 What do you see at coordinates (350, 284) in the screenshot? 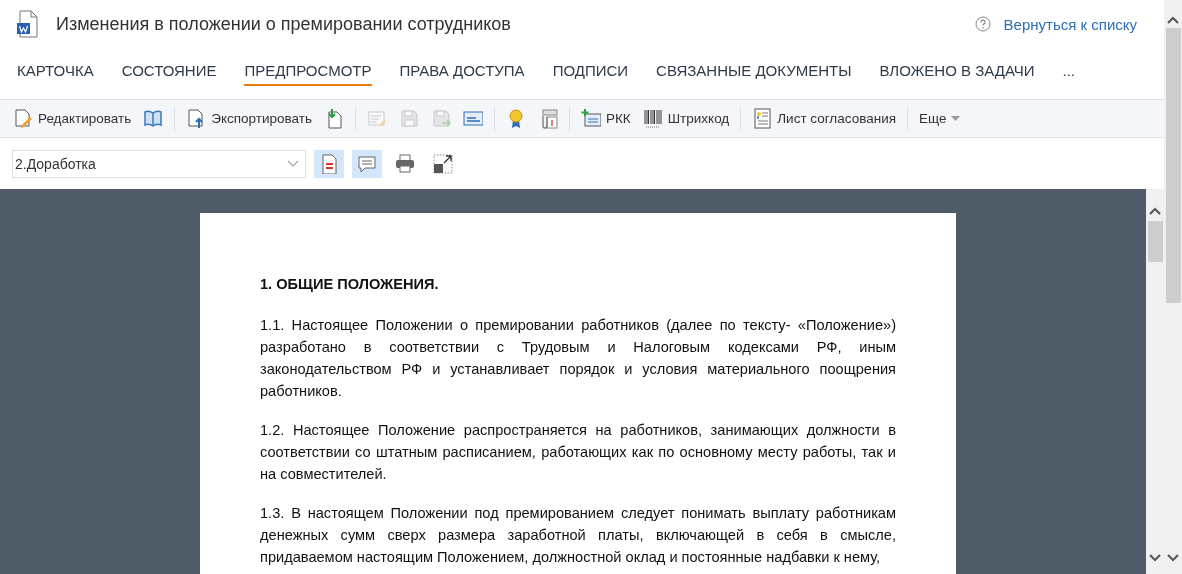
I see `document-heading: 1. ОБЩИЕ ПОЛОЖЕНИЯ.` at bounding box center [350, 284].